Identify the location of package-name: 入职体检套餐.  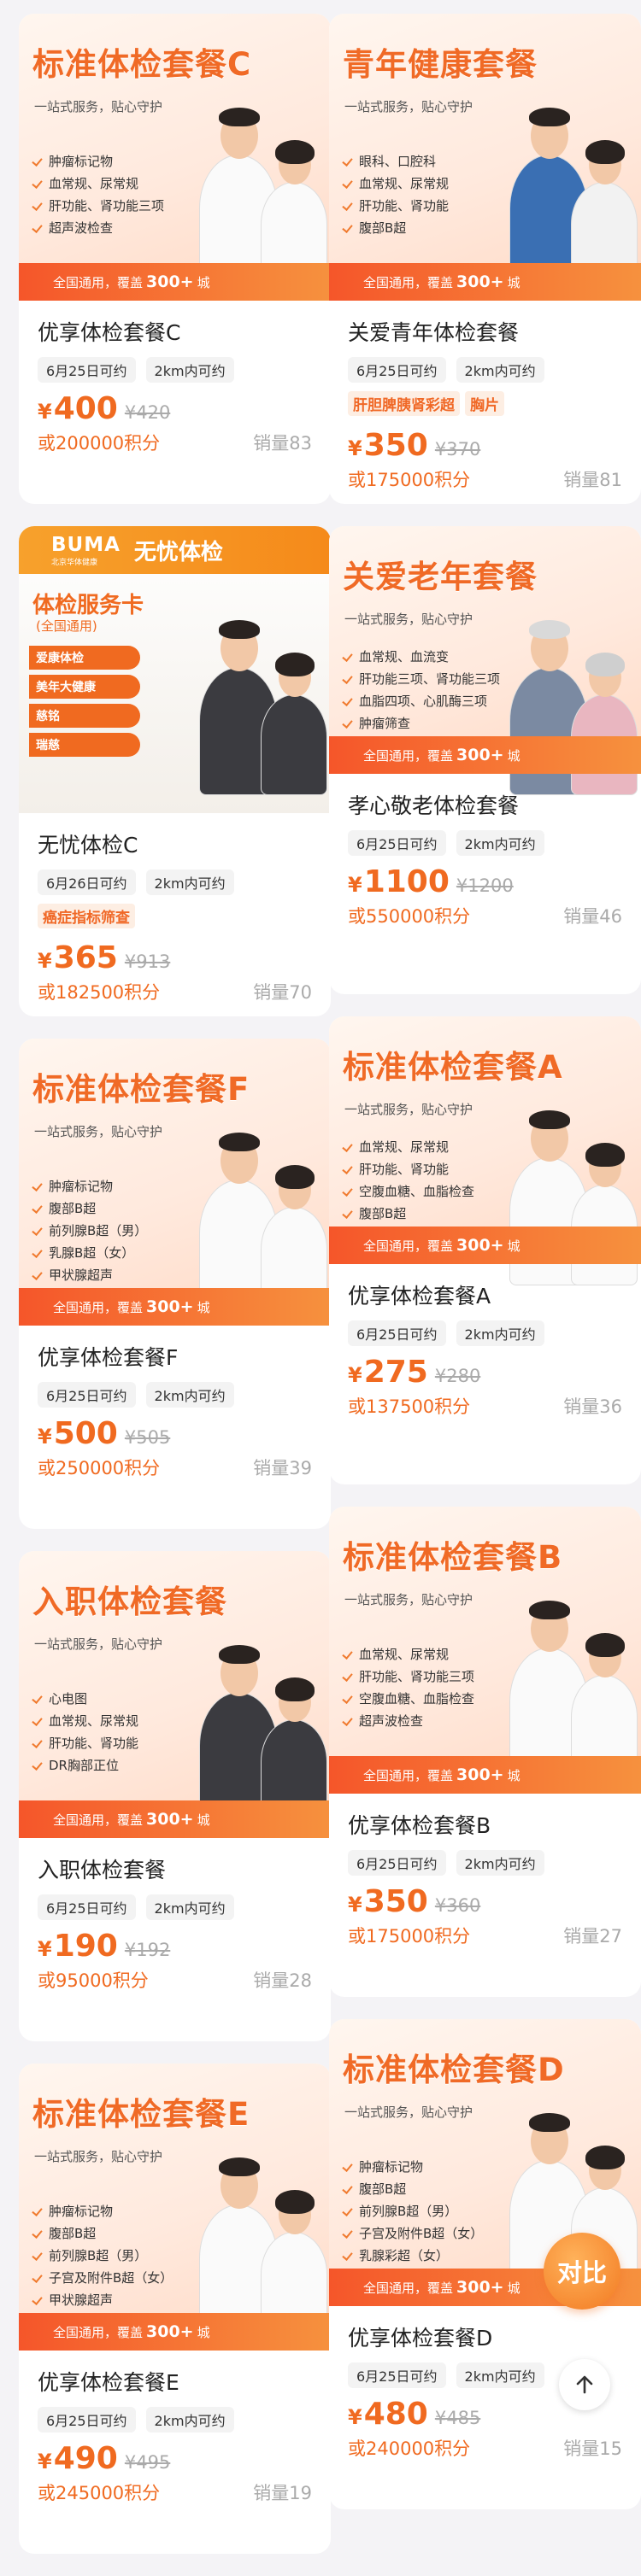
(175, 1868).